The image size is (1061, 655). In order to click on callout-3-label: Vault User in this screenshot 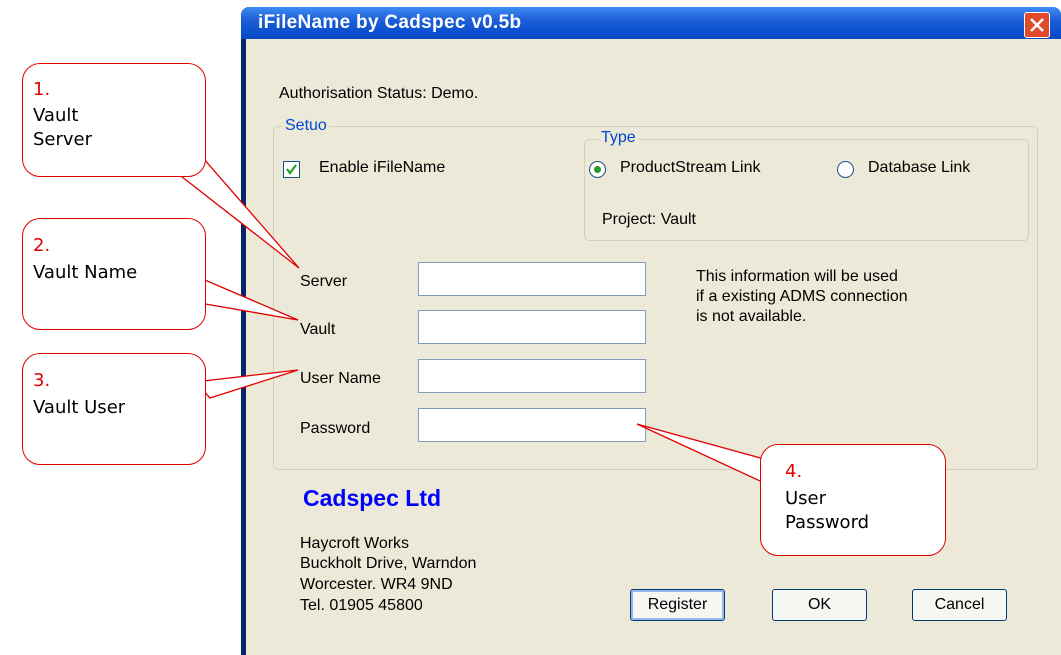, I will do `click(79, 408)`.